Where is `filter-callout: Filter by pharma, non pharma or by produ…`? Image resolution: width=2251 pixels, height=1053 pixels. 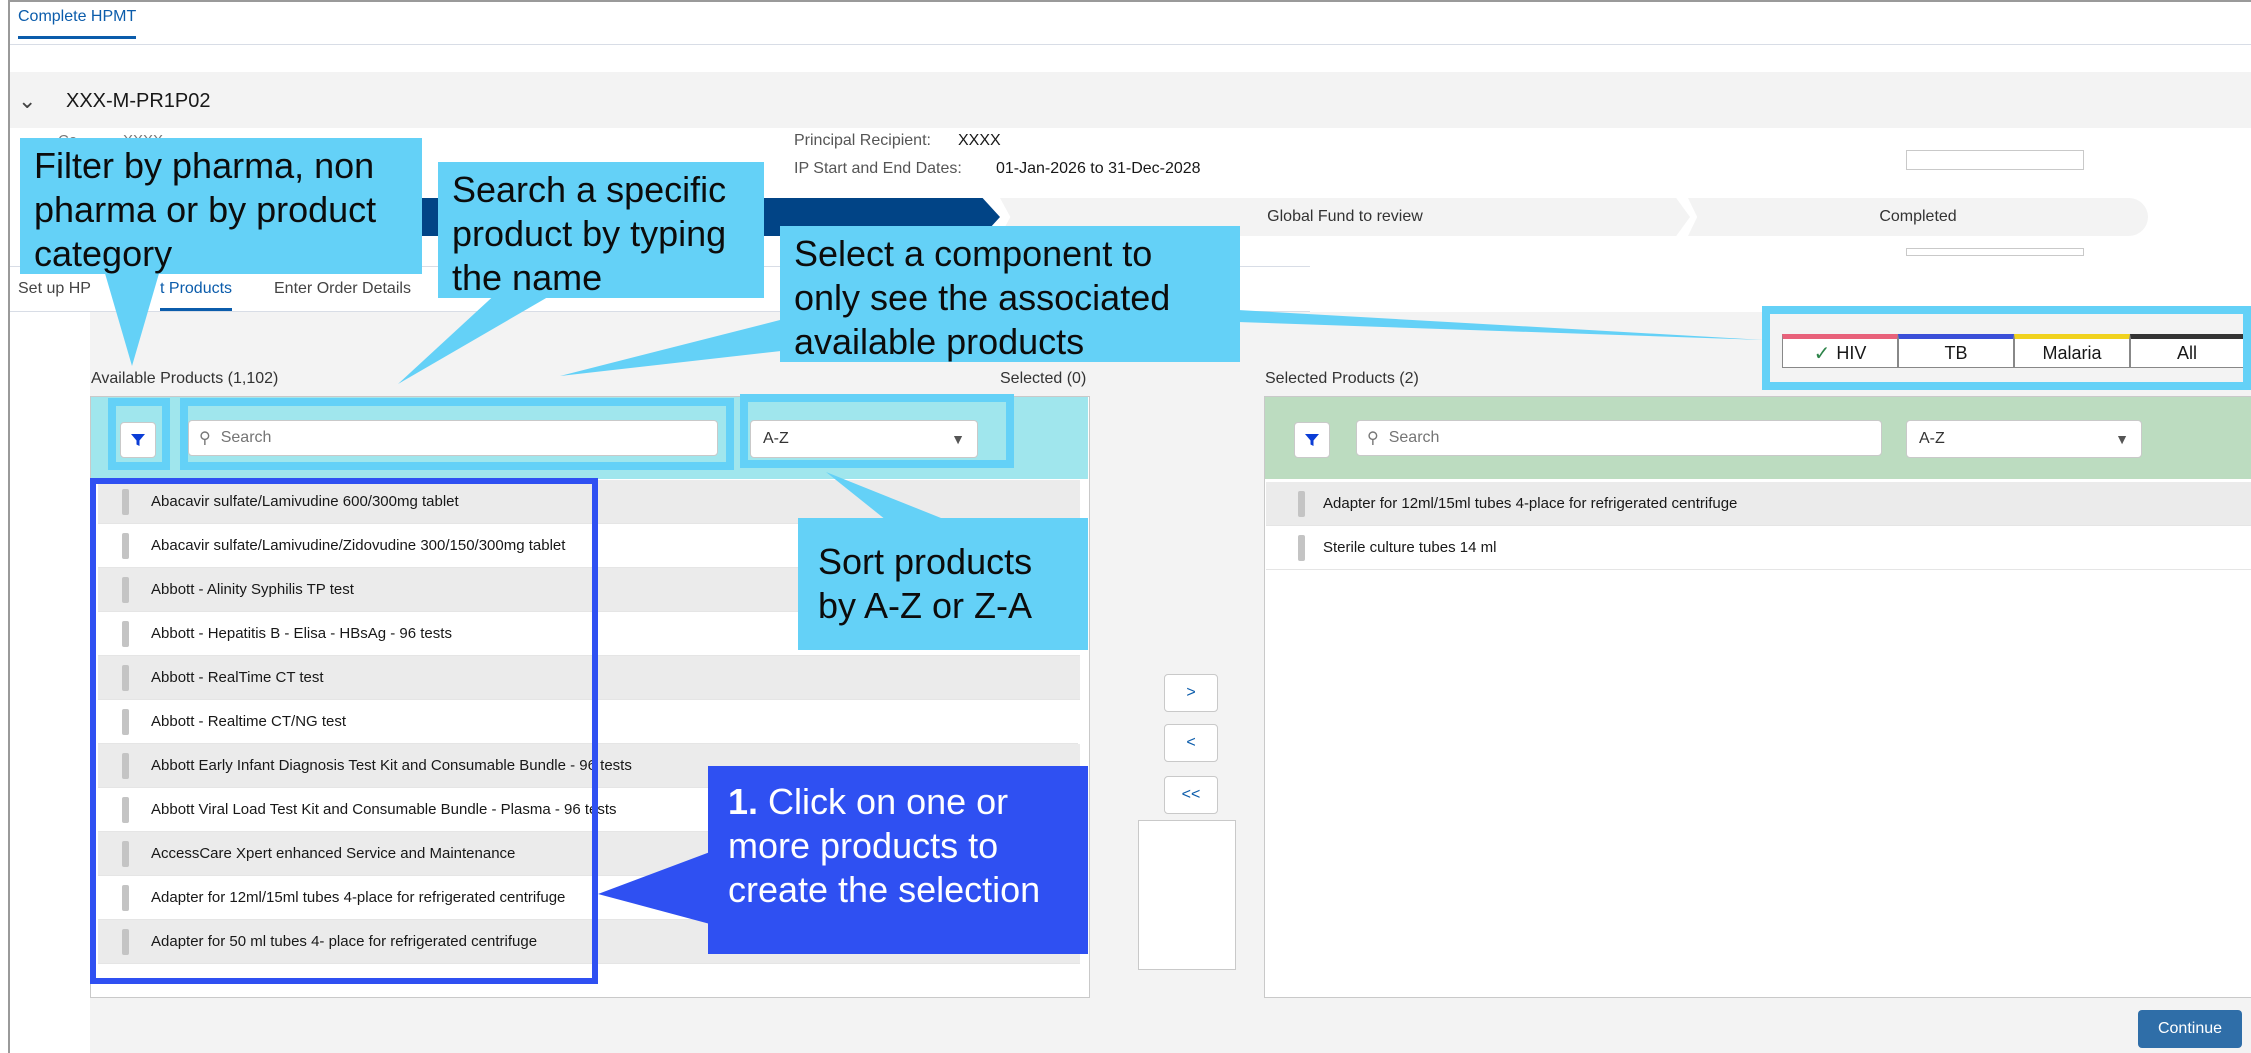 filter-callout: Filter by pharma, non pharma or by produ… is located at coordinates (221, 206).